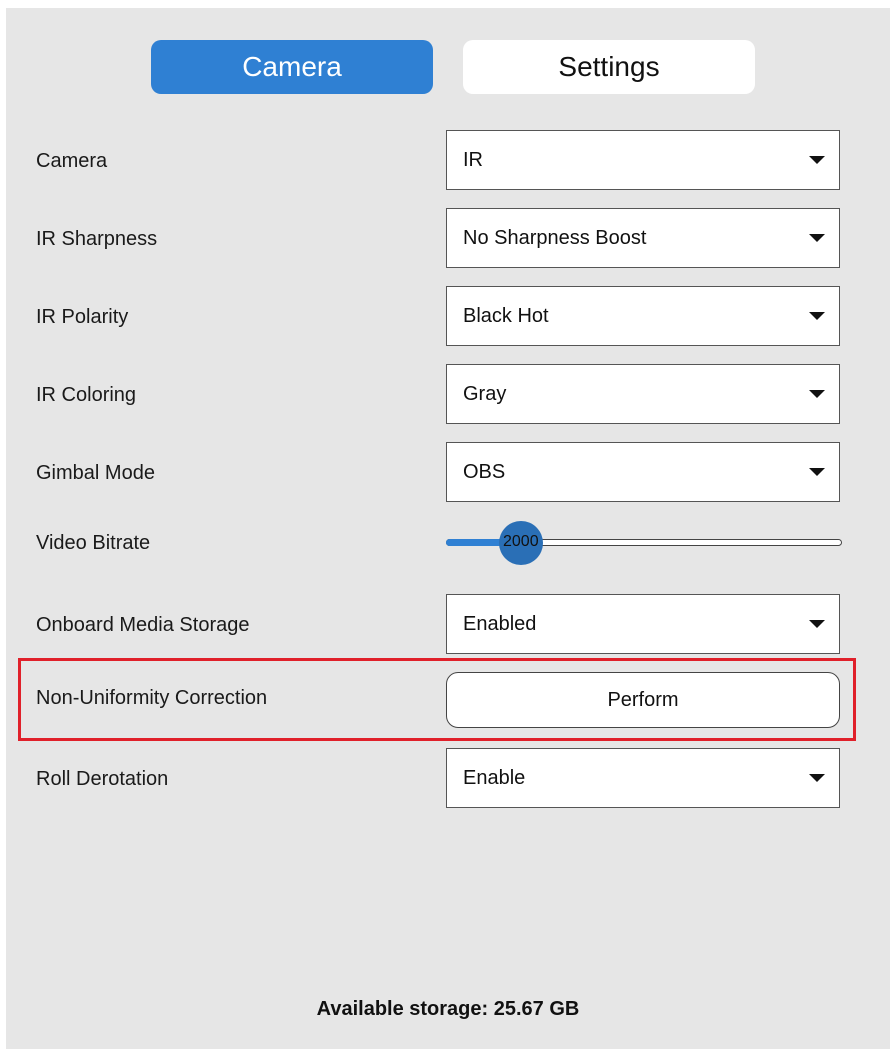 This screenshot has width=890, height=1049. I want to click on ir-coloring-select: Gray, so click(643, 394).